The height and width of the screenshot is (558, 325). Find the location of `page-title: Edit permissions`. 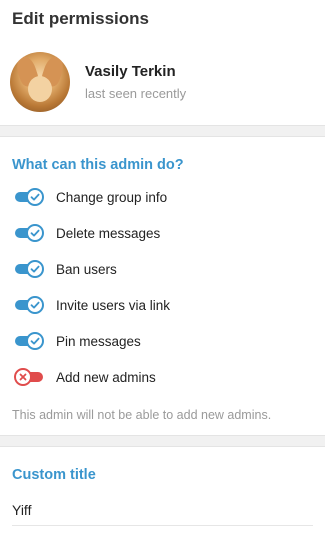

page-title: Edit permissions is located at coordinates (80, 18).